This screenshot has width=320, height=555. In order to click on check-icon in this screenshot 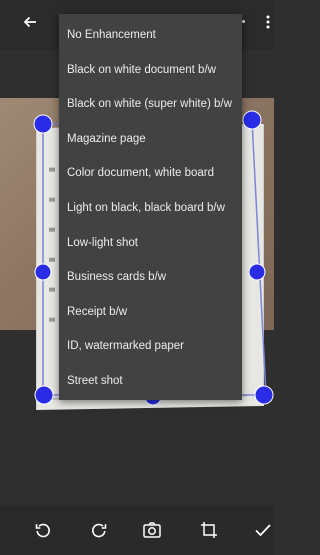, I will do `click(263, 530)`.